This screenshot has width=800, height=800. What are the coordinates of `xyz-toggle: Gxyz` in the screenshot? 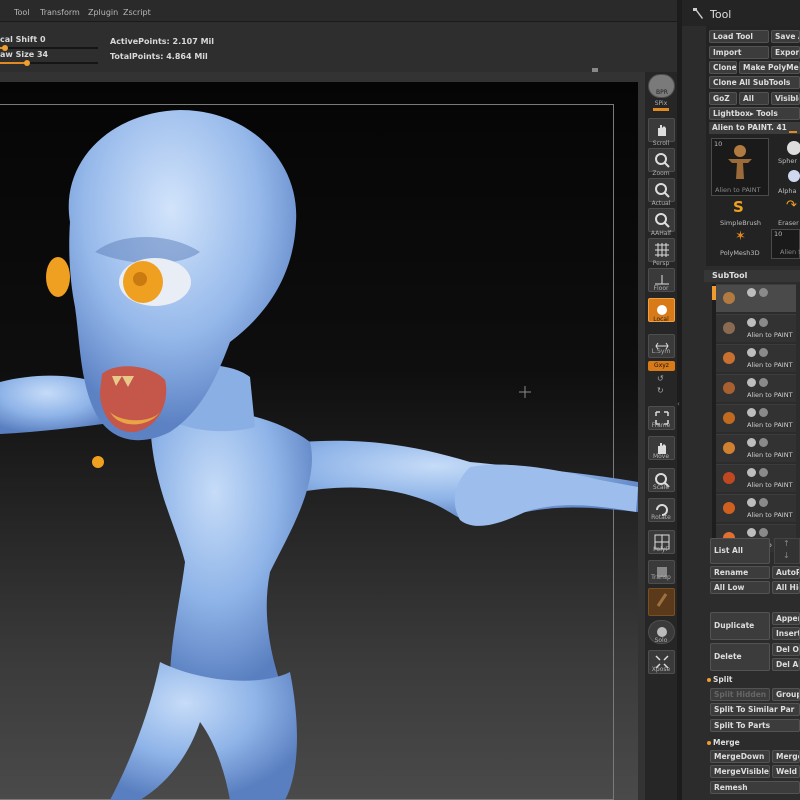 It's located at (661, 366).